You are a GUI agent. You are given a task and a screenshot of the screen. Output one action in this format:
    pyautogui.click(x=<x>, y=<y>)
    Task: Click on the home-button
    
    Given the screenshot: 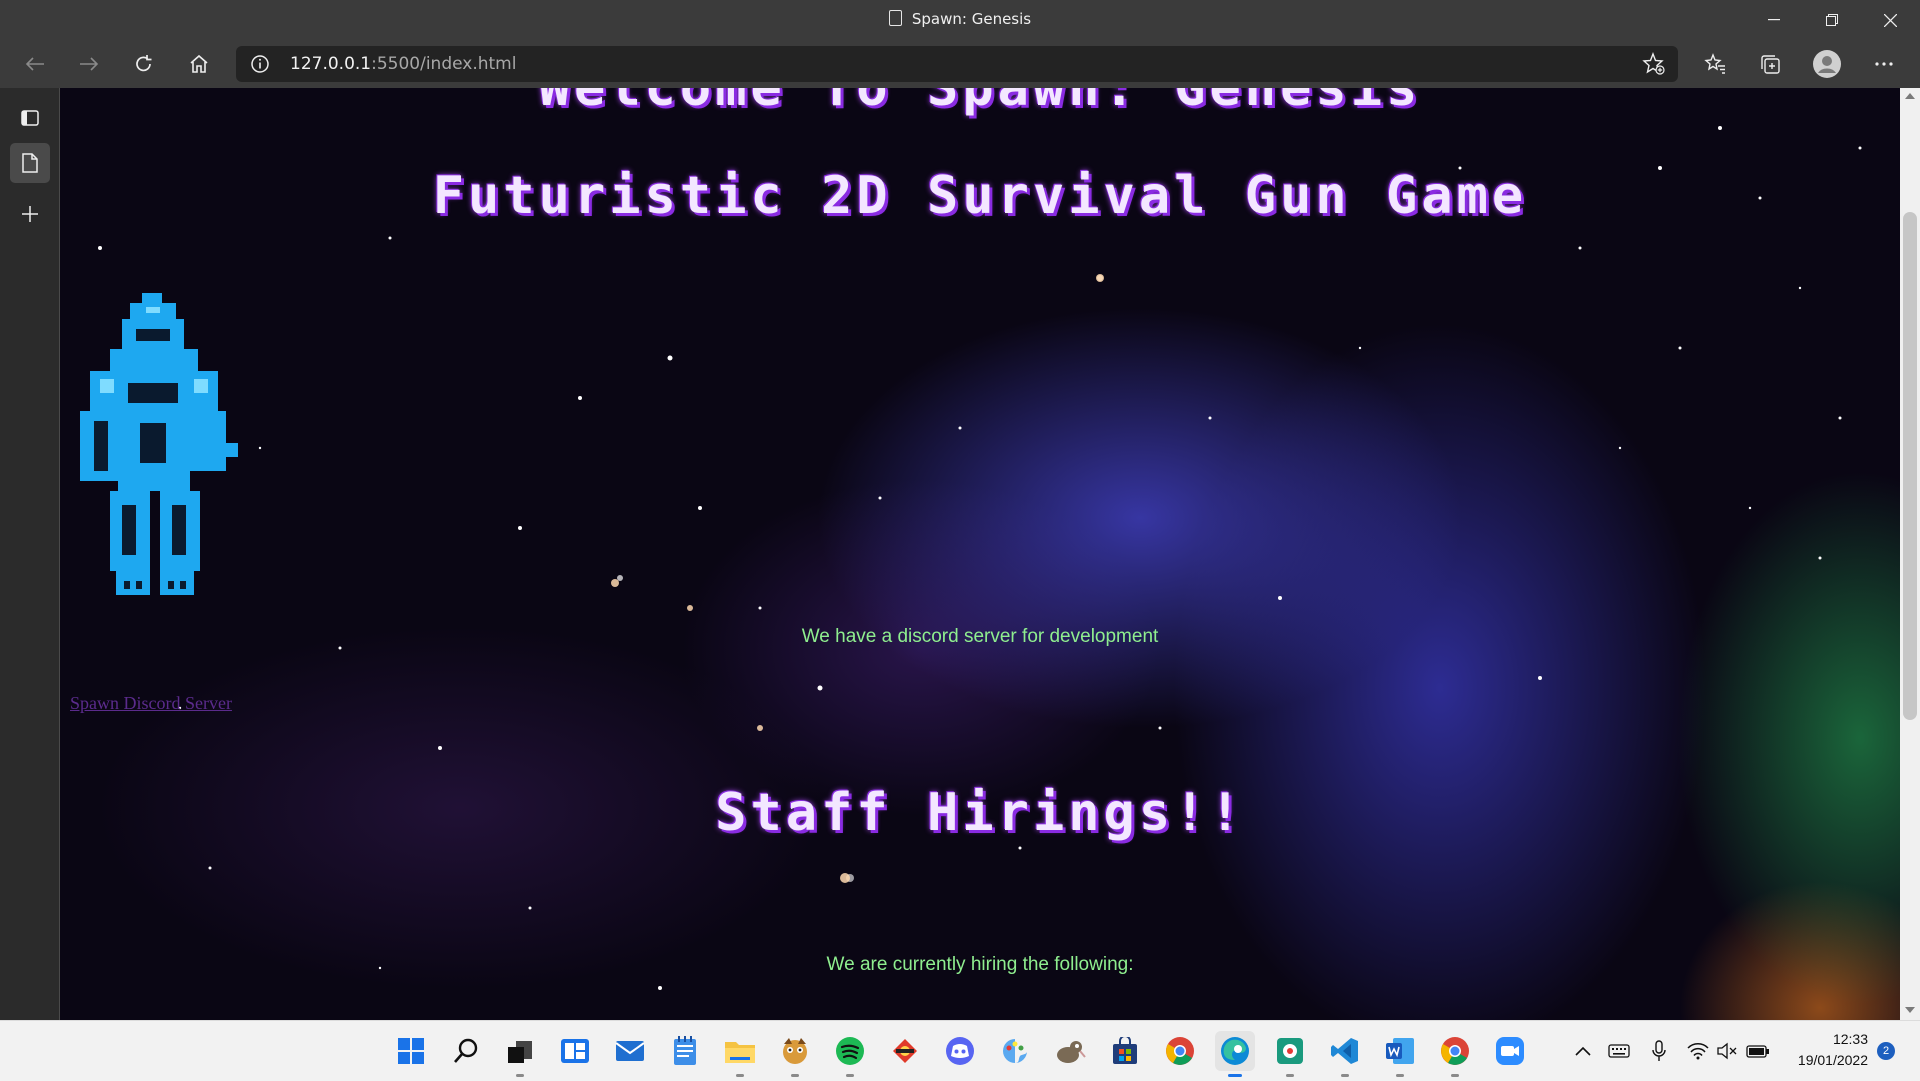 What is the action you would take?
    pyautogui.click(x=199, y=64)
    